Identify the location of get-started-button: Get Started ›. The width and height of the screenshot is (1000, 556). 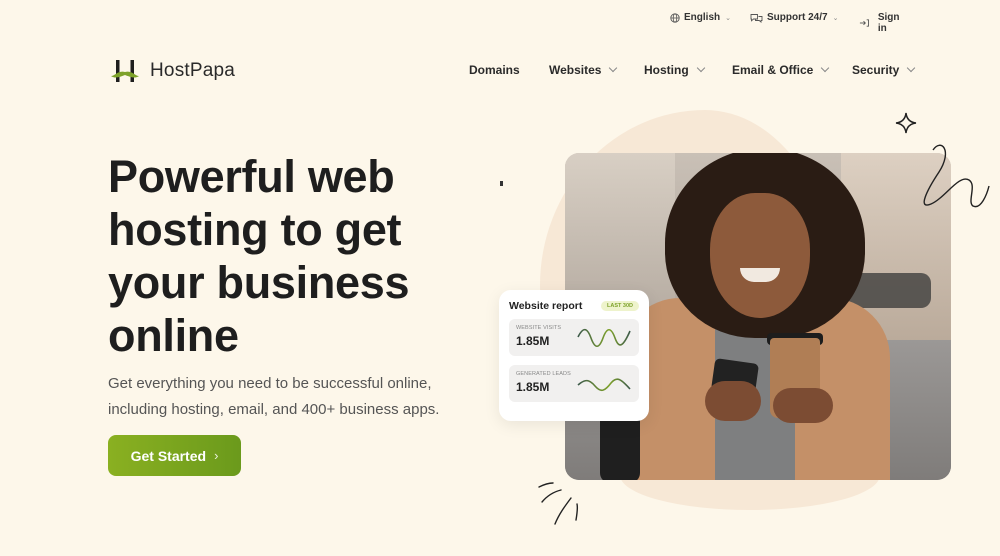
(174, 455).